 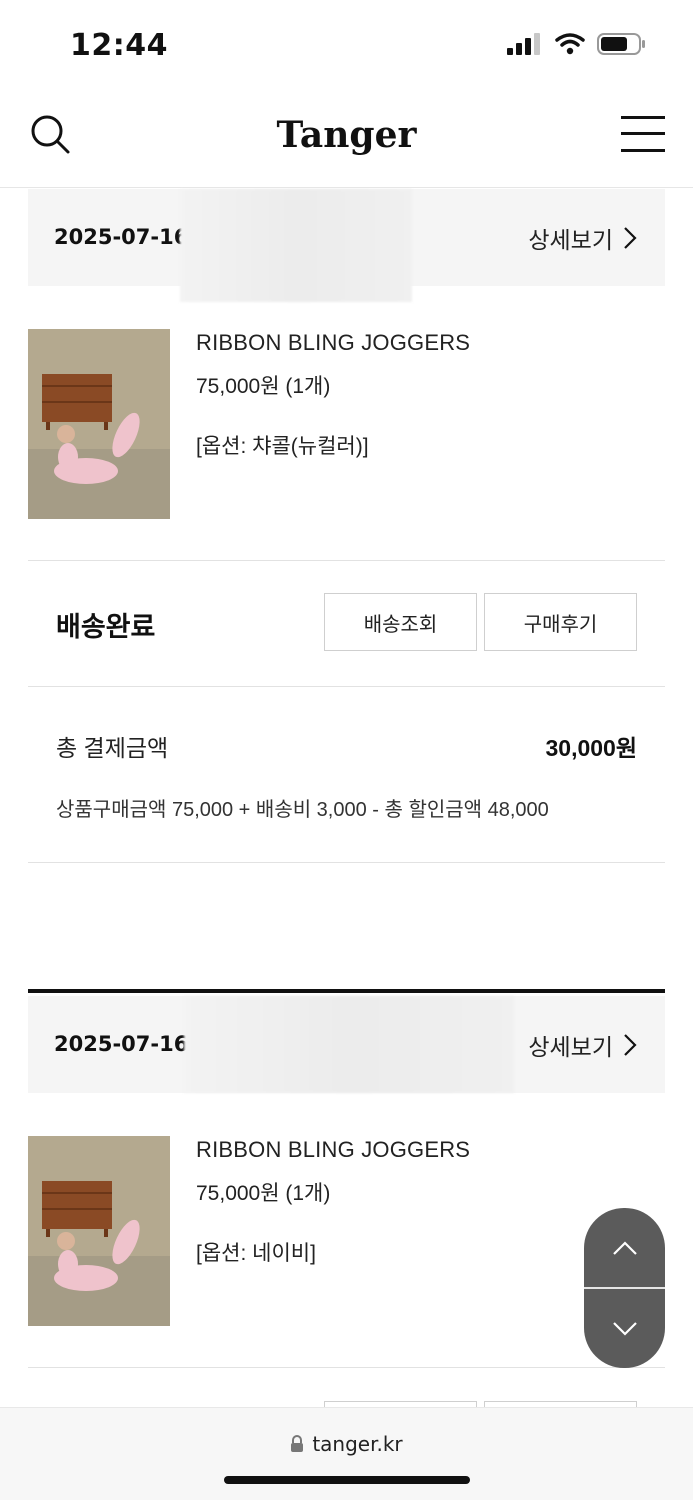 What do you see at coordinates (346, 991) in the screenshot?
I see `order-divider` at bounding box center [346, 991].